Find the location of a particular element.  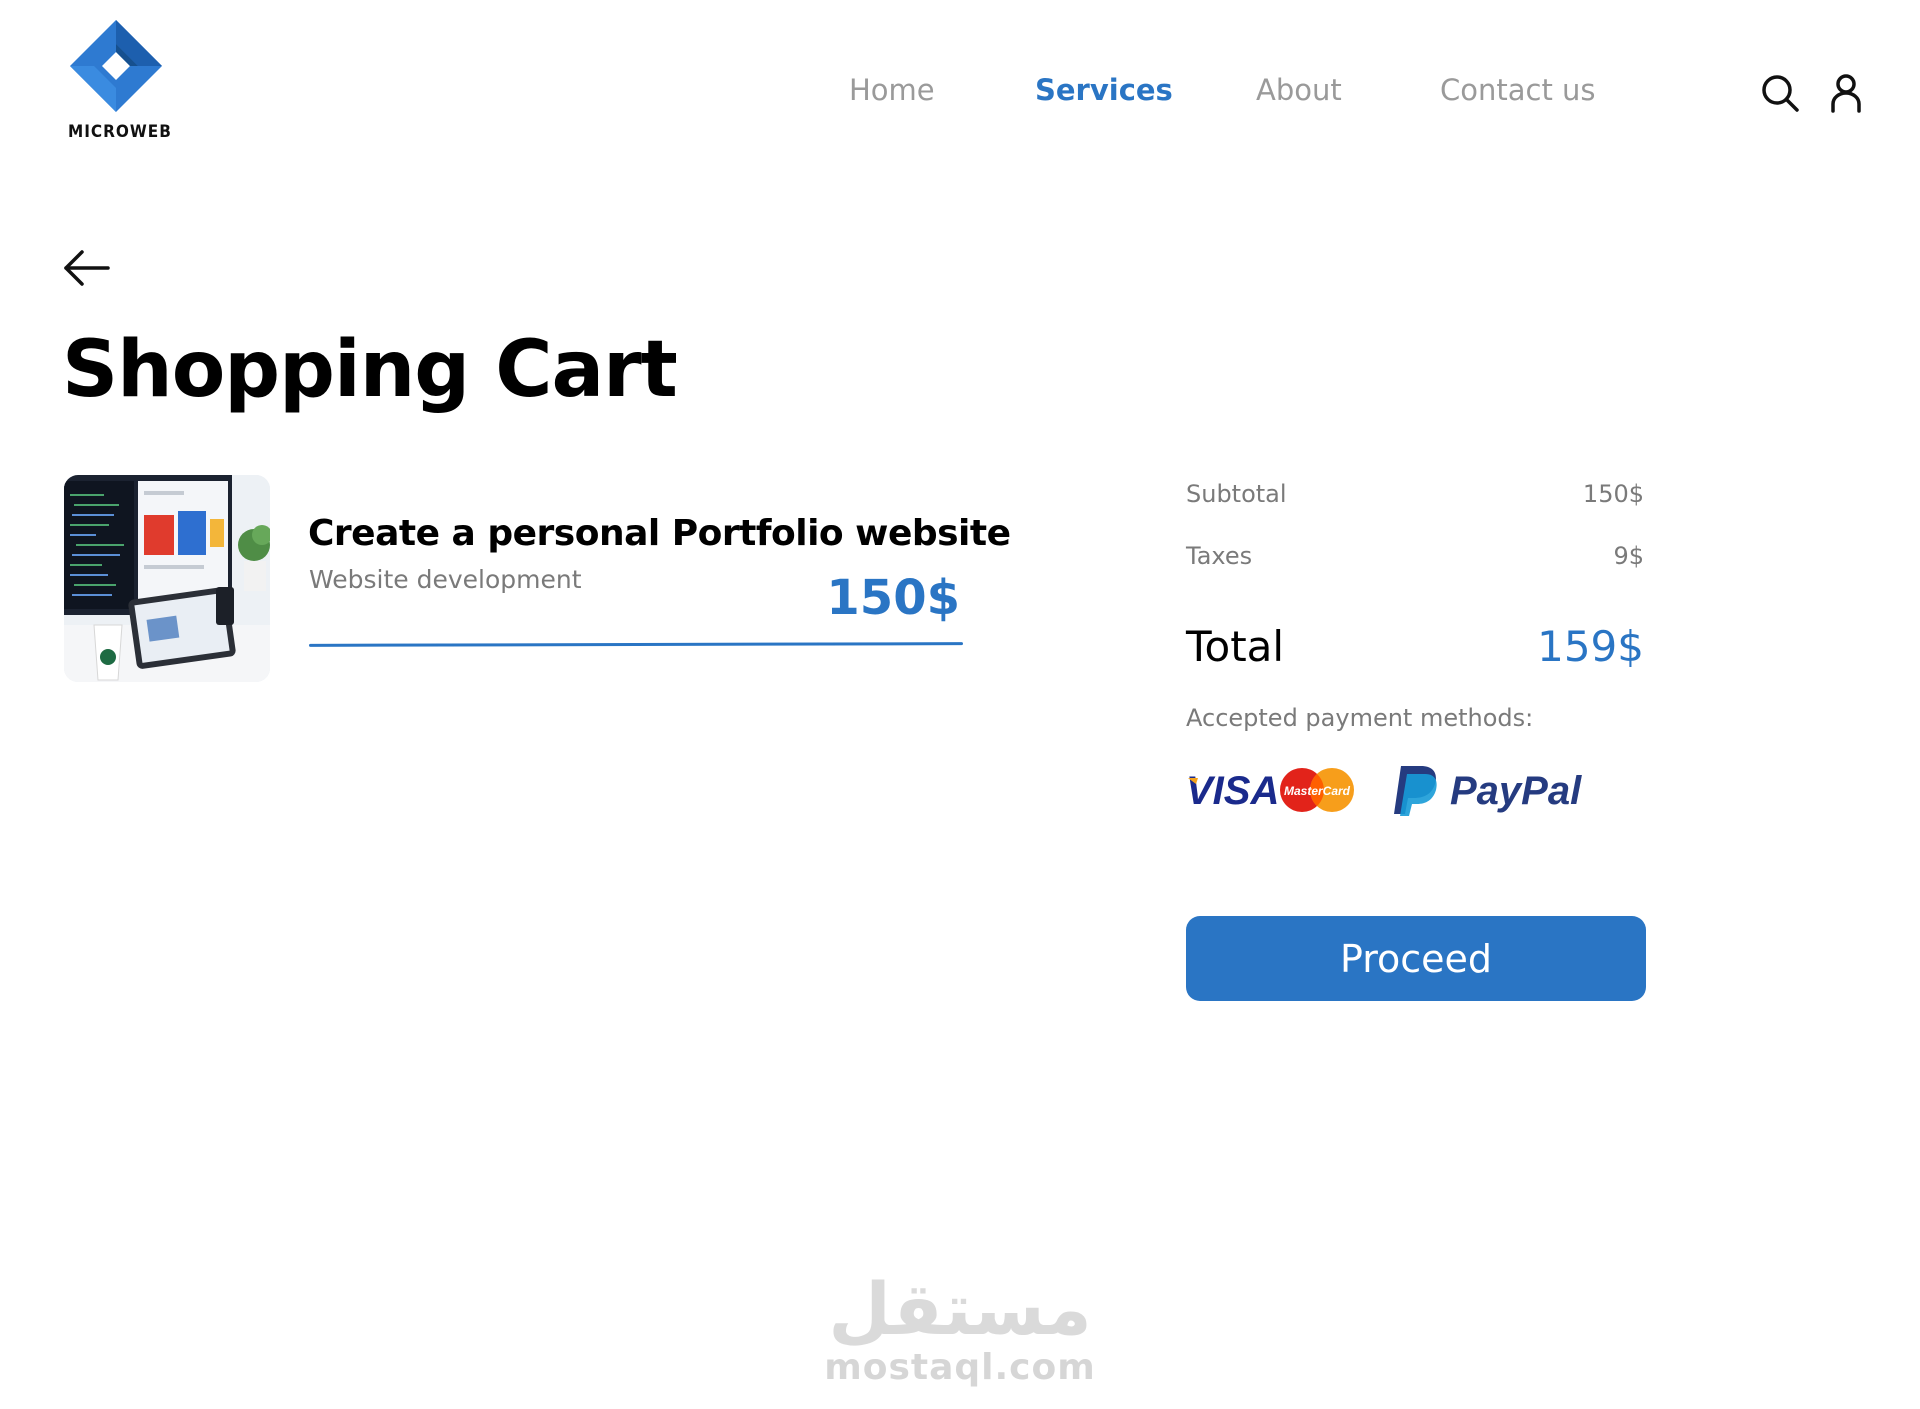

watermark: مستقل mostaql.com is located at coordinates (960, 1329).